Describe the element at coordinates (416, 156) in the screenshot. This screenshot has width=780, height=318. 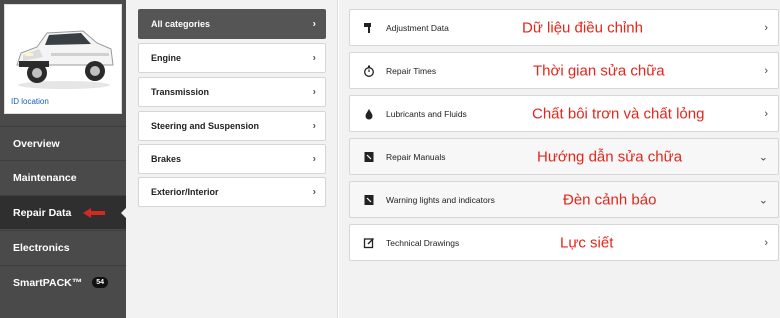
I see `item-label: Repair Manuals` at that location.